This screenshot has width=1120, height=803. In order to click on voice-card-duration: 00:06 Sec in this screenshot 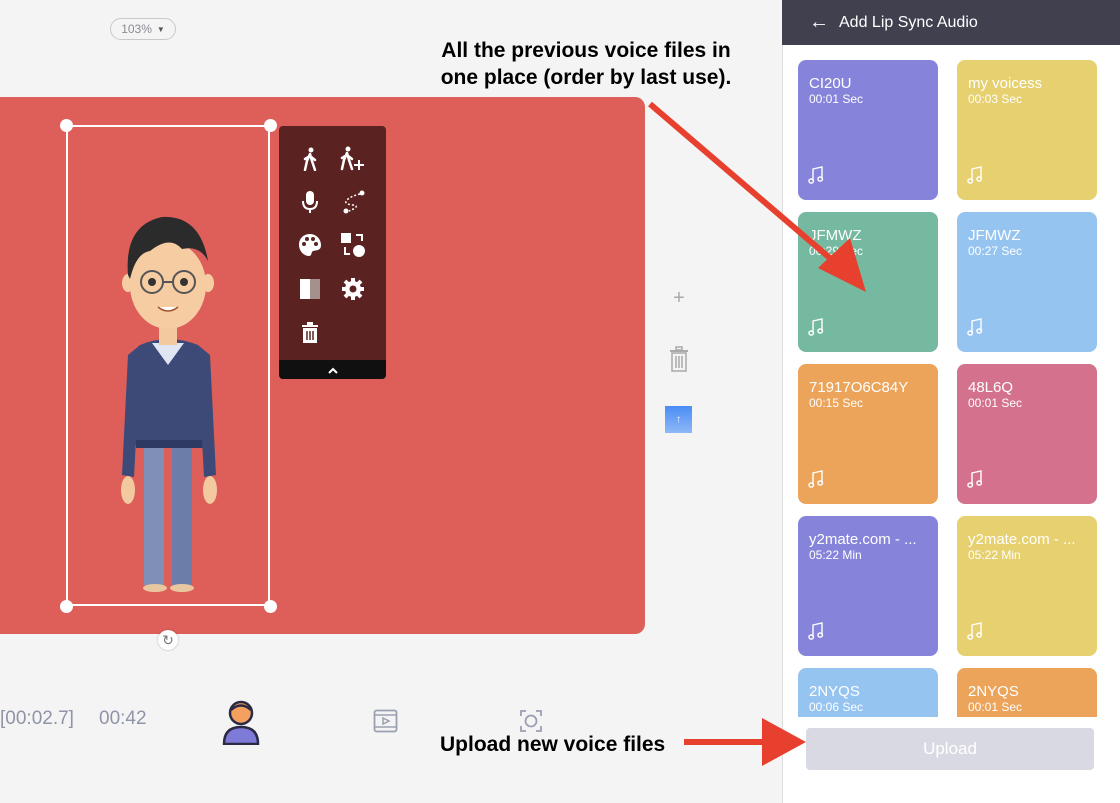, I will do `click(836, 707)`.